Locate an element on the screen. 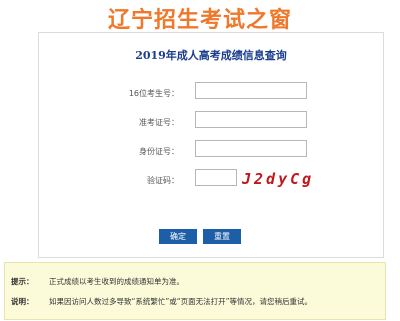 The height and width of the screenshot is (321, 400). id-number-label: 身份证号： is located at coordinates (159, 151).